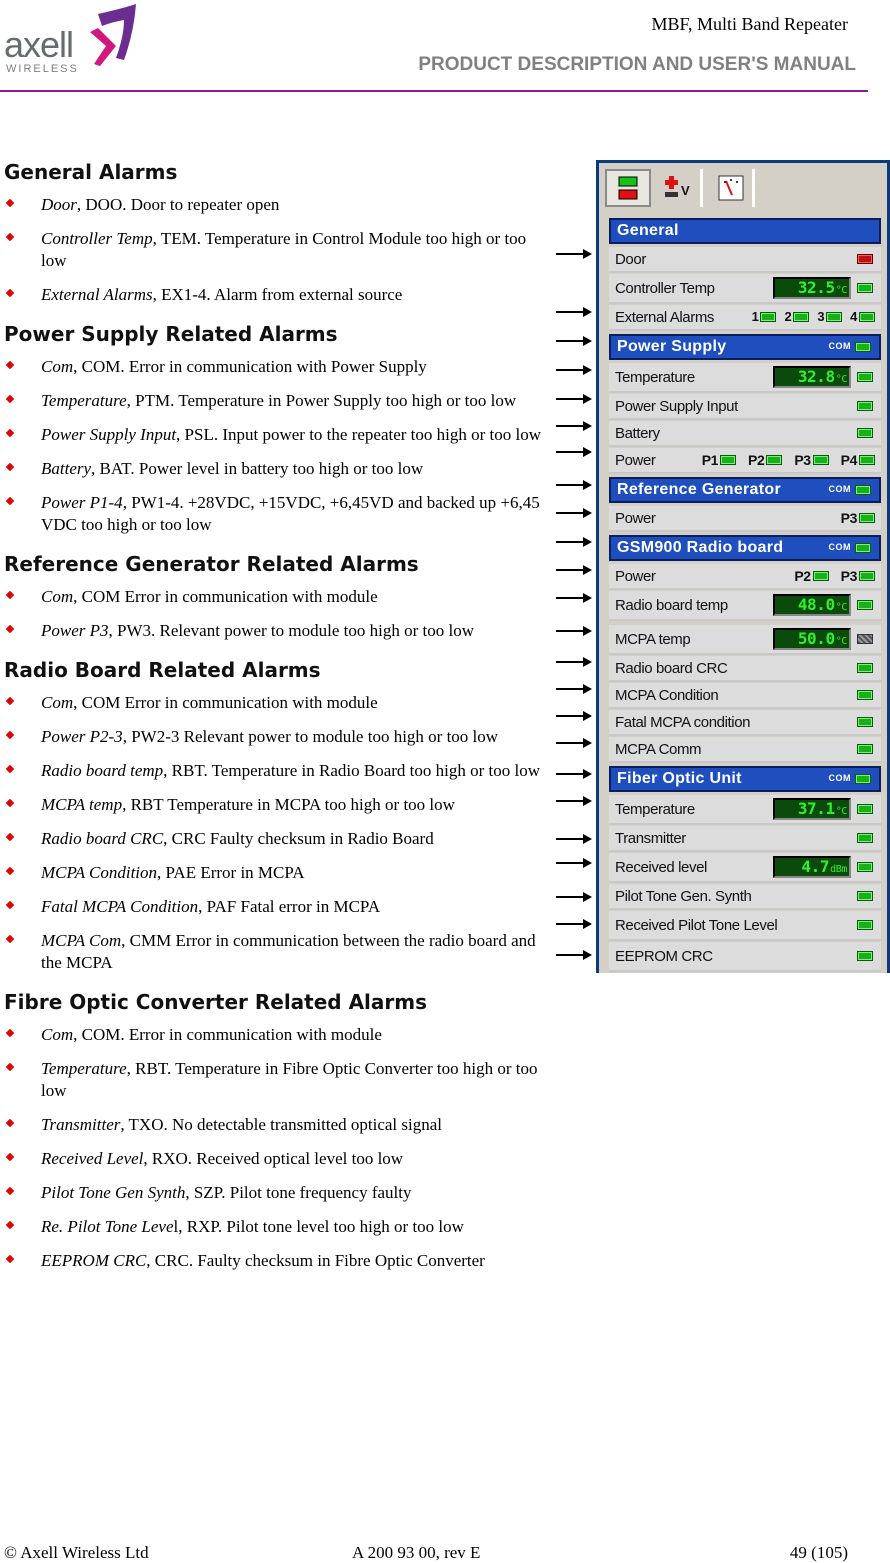 The height and width of the screenshot is (1563, 890). What do you see at coordinates (812, 377) in the screenshot?
I see `temperature-display: 32.8°C` at bounding box center [812, 377].